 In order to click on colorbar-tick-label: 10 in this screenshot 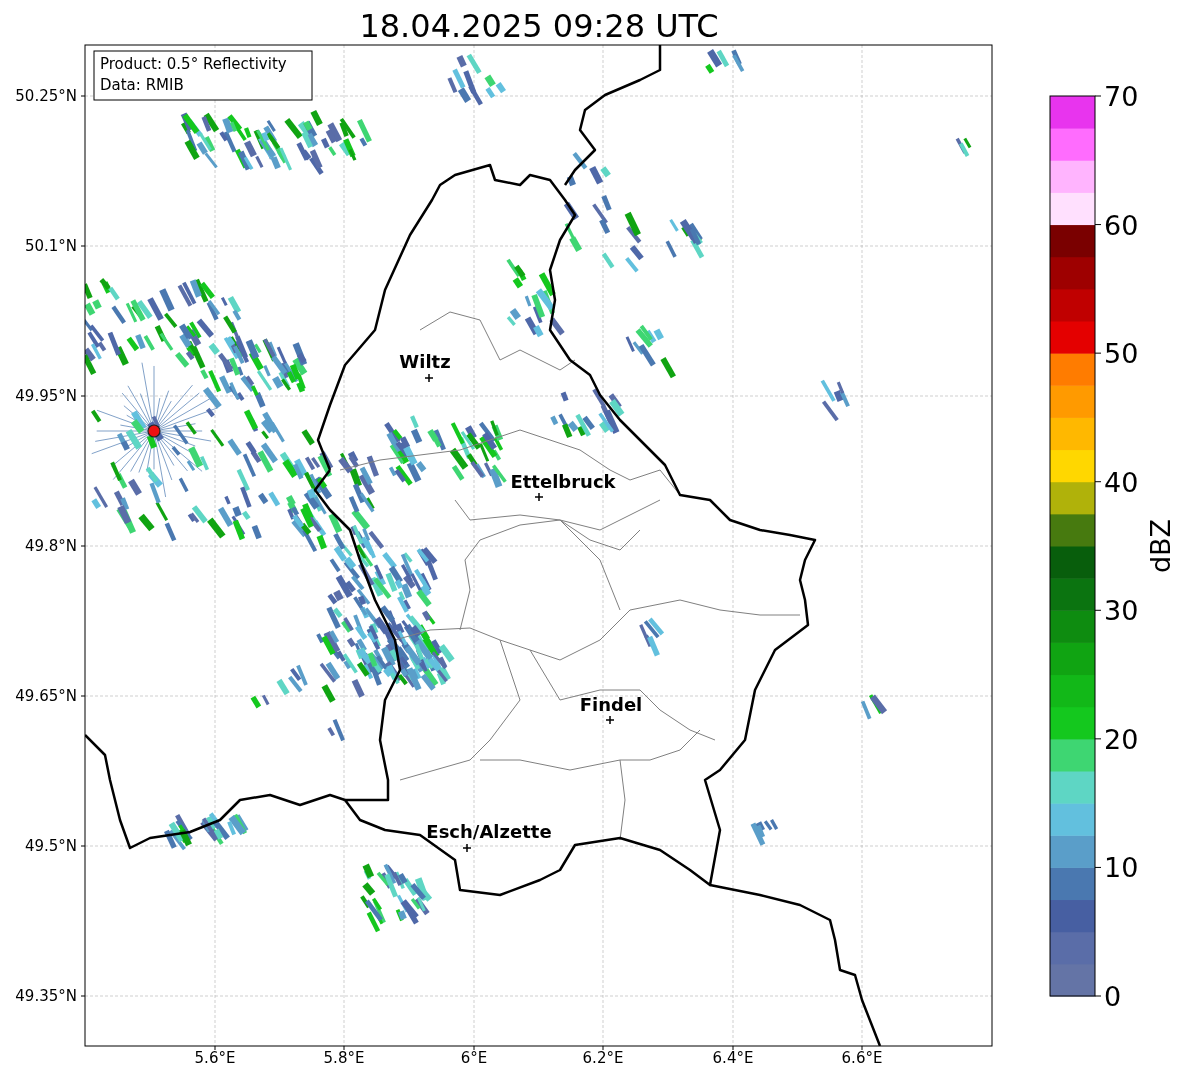, I will do `click(1121, 868)`.